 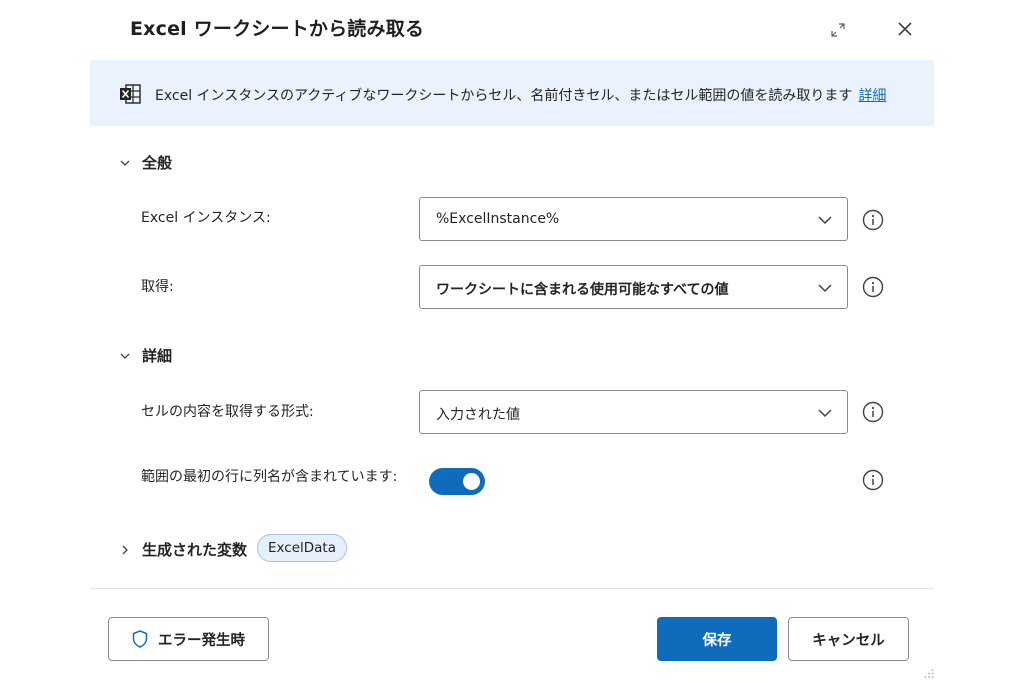 What do you see at coordinates (929, 673) in the screenshot?
I see `resize-grip-icon` at bounding box center [929, 673].